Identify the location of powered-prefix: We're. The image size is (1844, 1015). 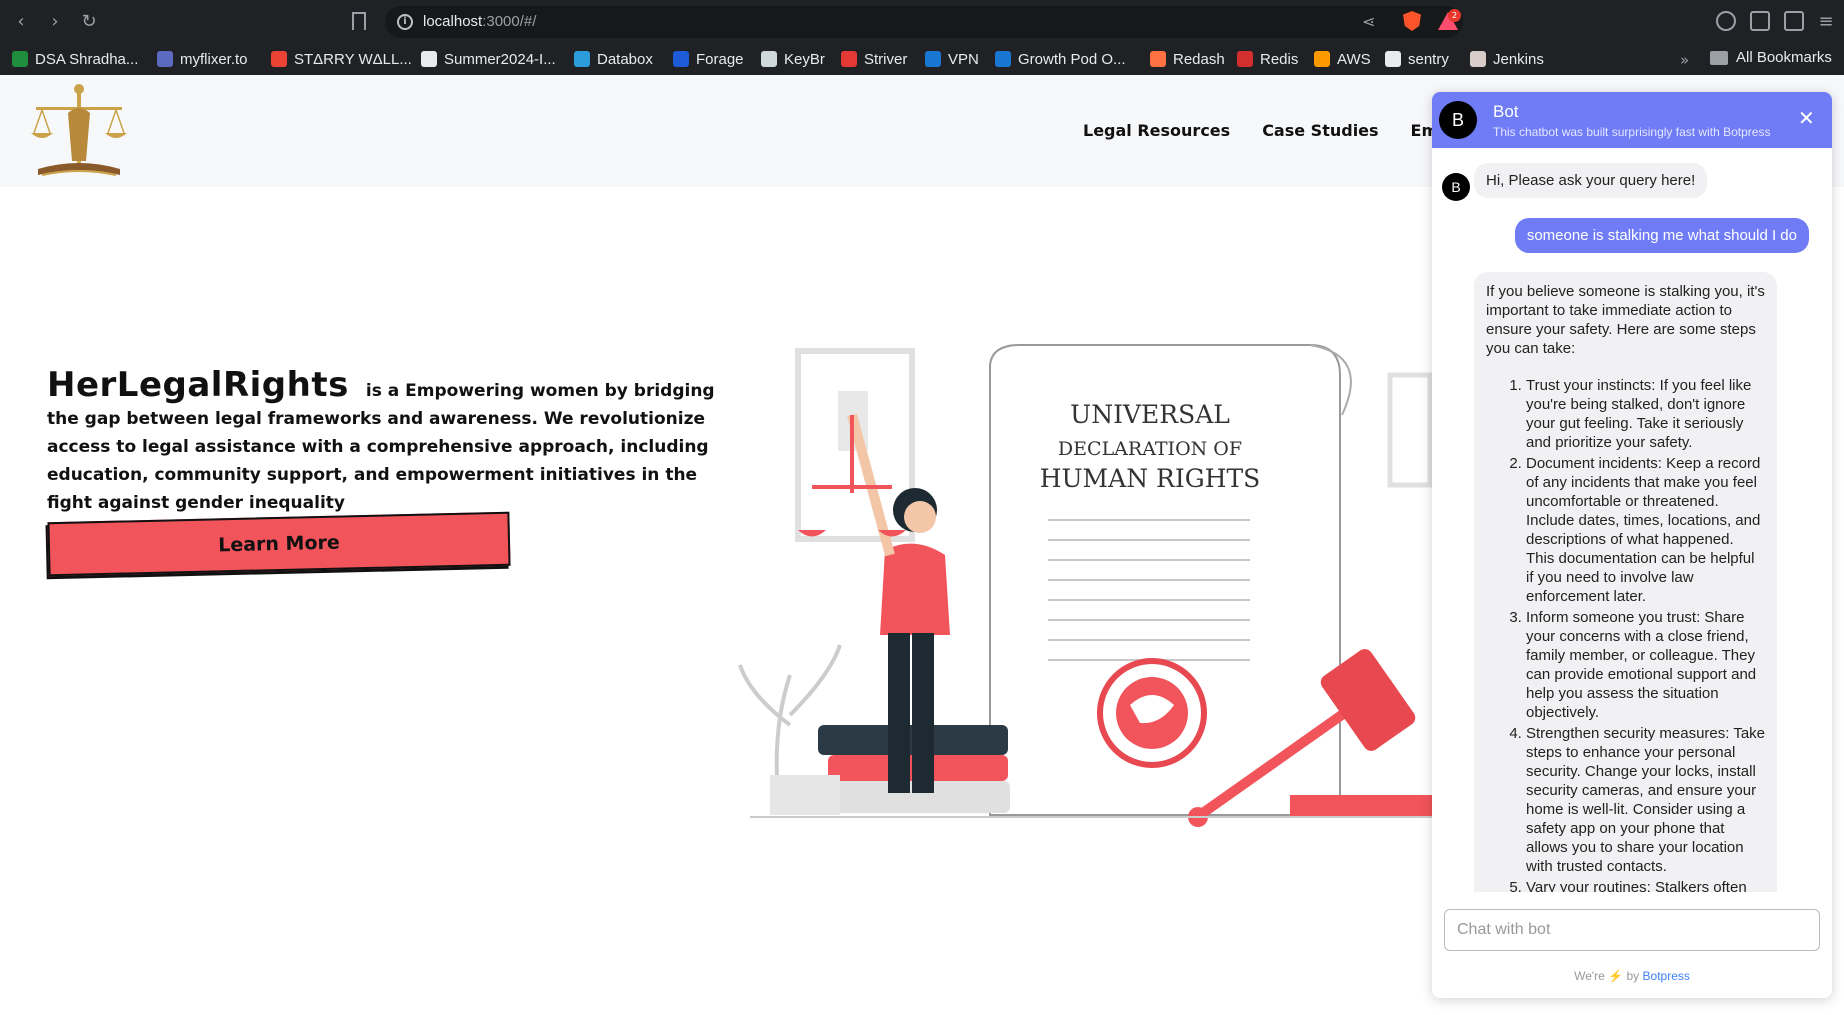
(1589, 976).